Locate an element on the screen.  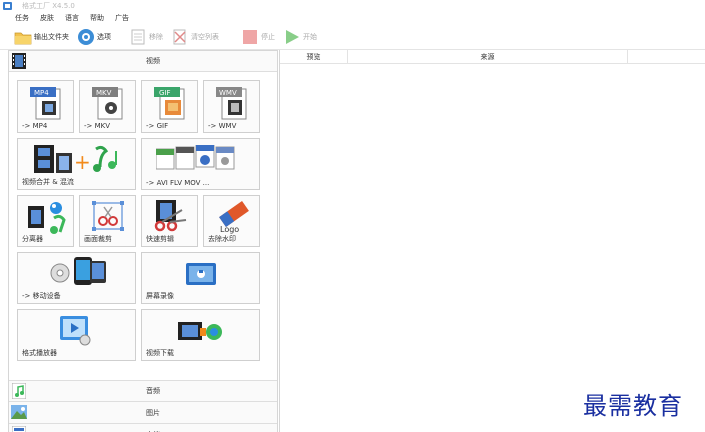
menu-language: 语言 is located at coordinates (72, 18).